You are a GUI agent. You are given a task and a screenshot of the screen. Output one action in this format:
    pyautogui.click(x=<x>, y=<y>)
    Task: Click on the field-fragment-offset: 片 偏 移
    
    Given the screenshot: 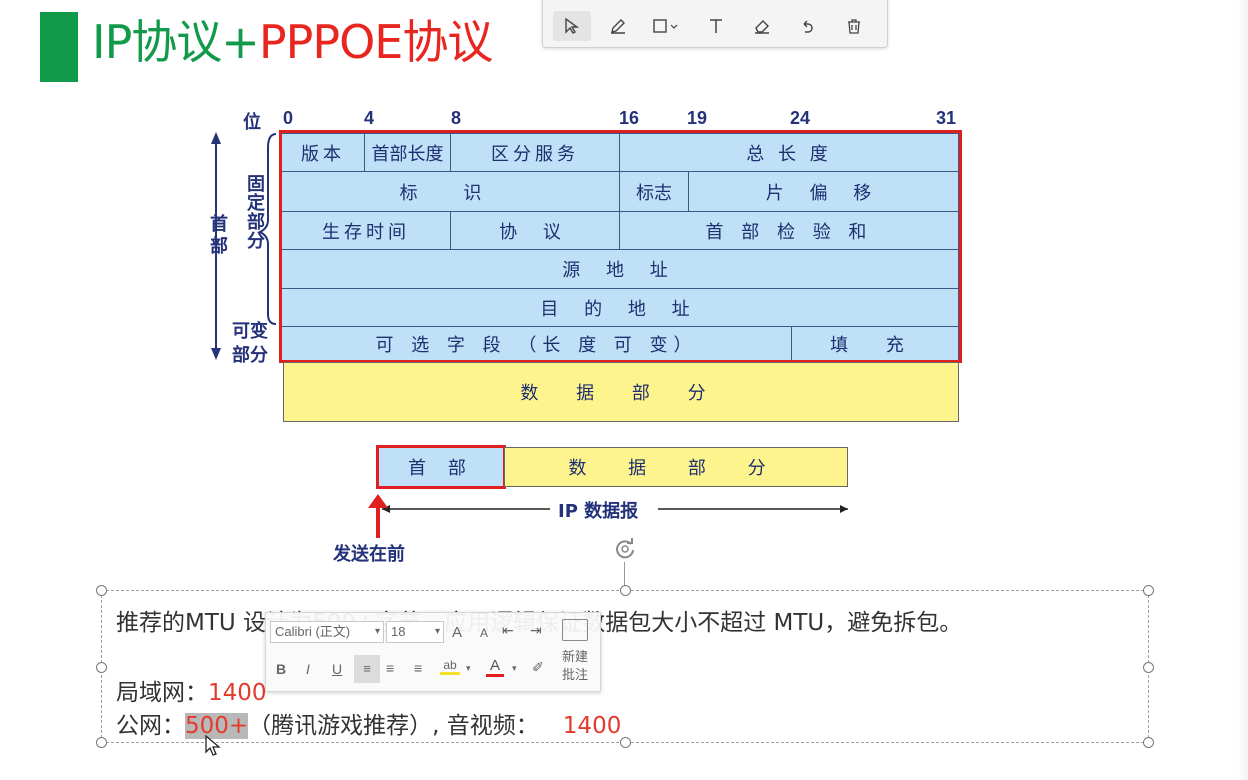 What is the action you would take?
    pyautogui.click(x=823, y=191)
    